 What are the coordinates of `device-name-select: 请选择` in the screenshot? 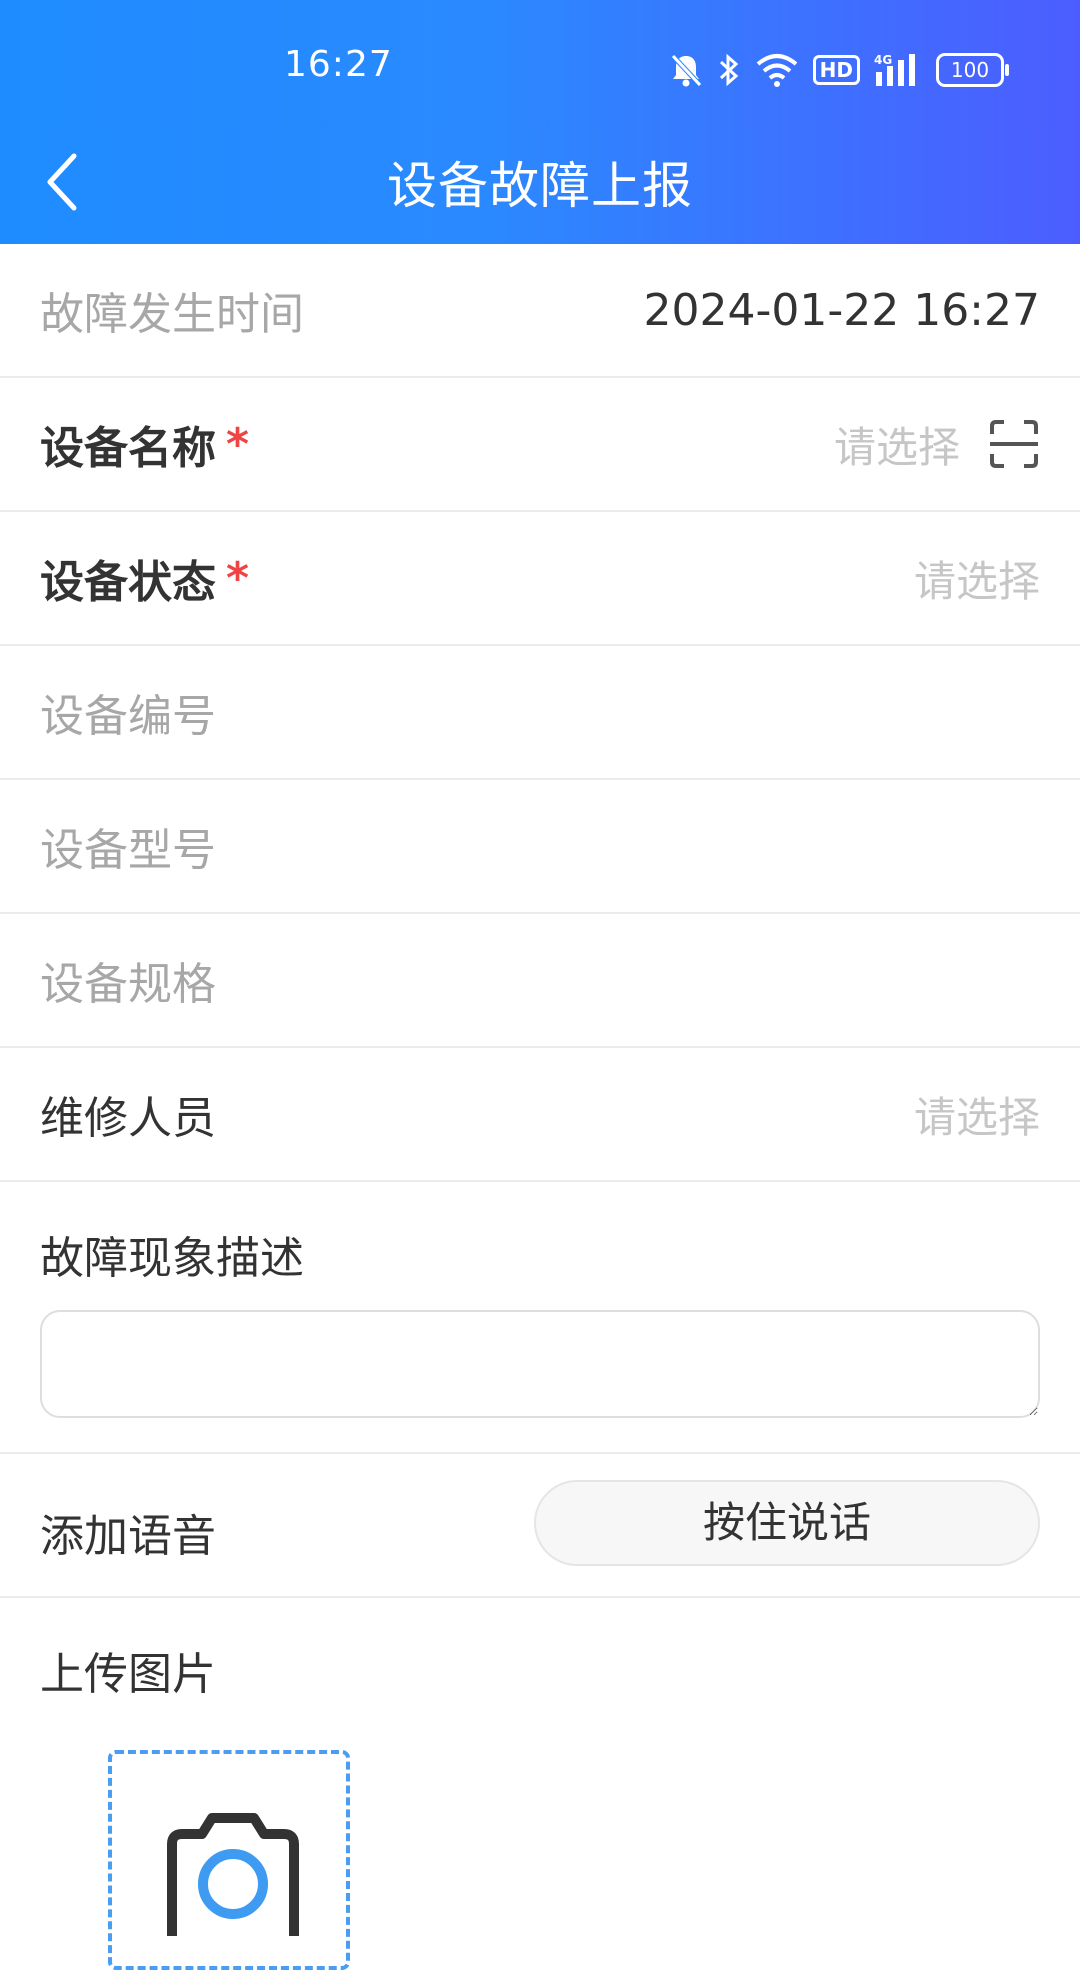 It's located at (897, 444).